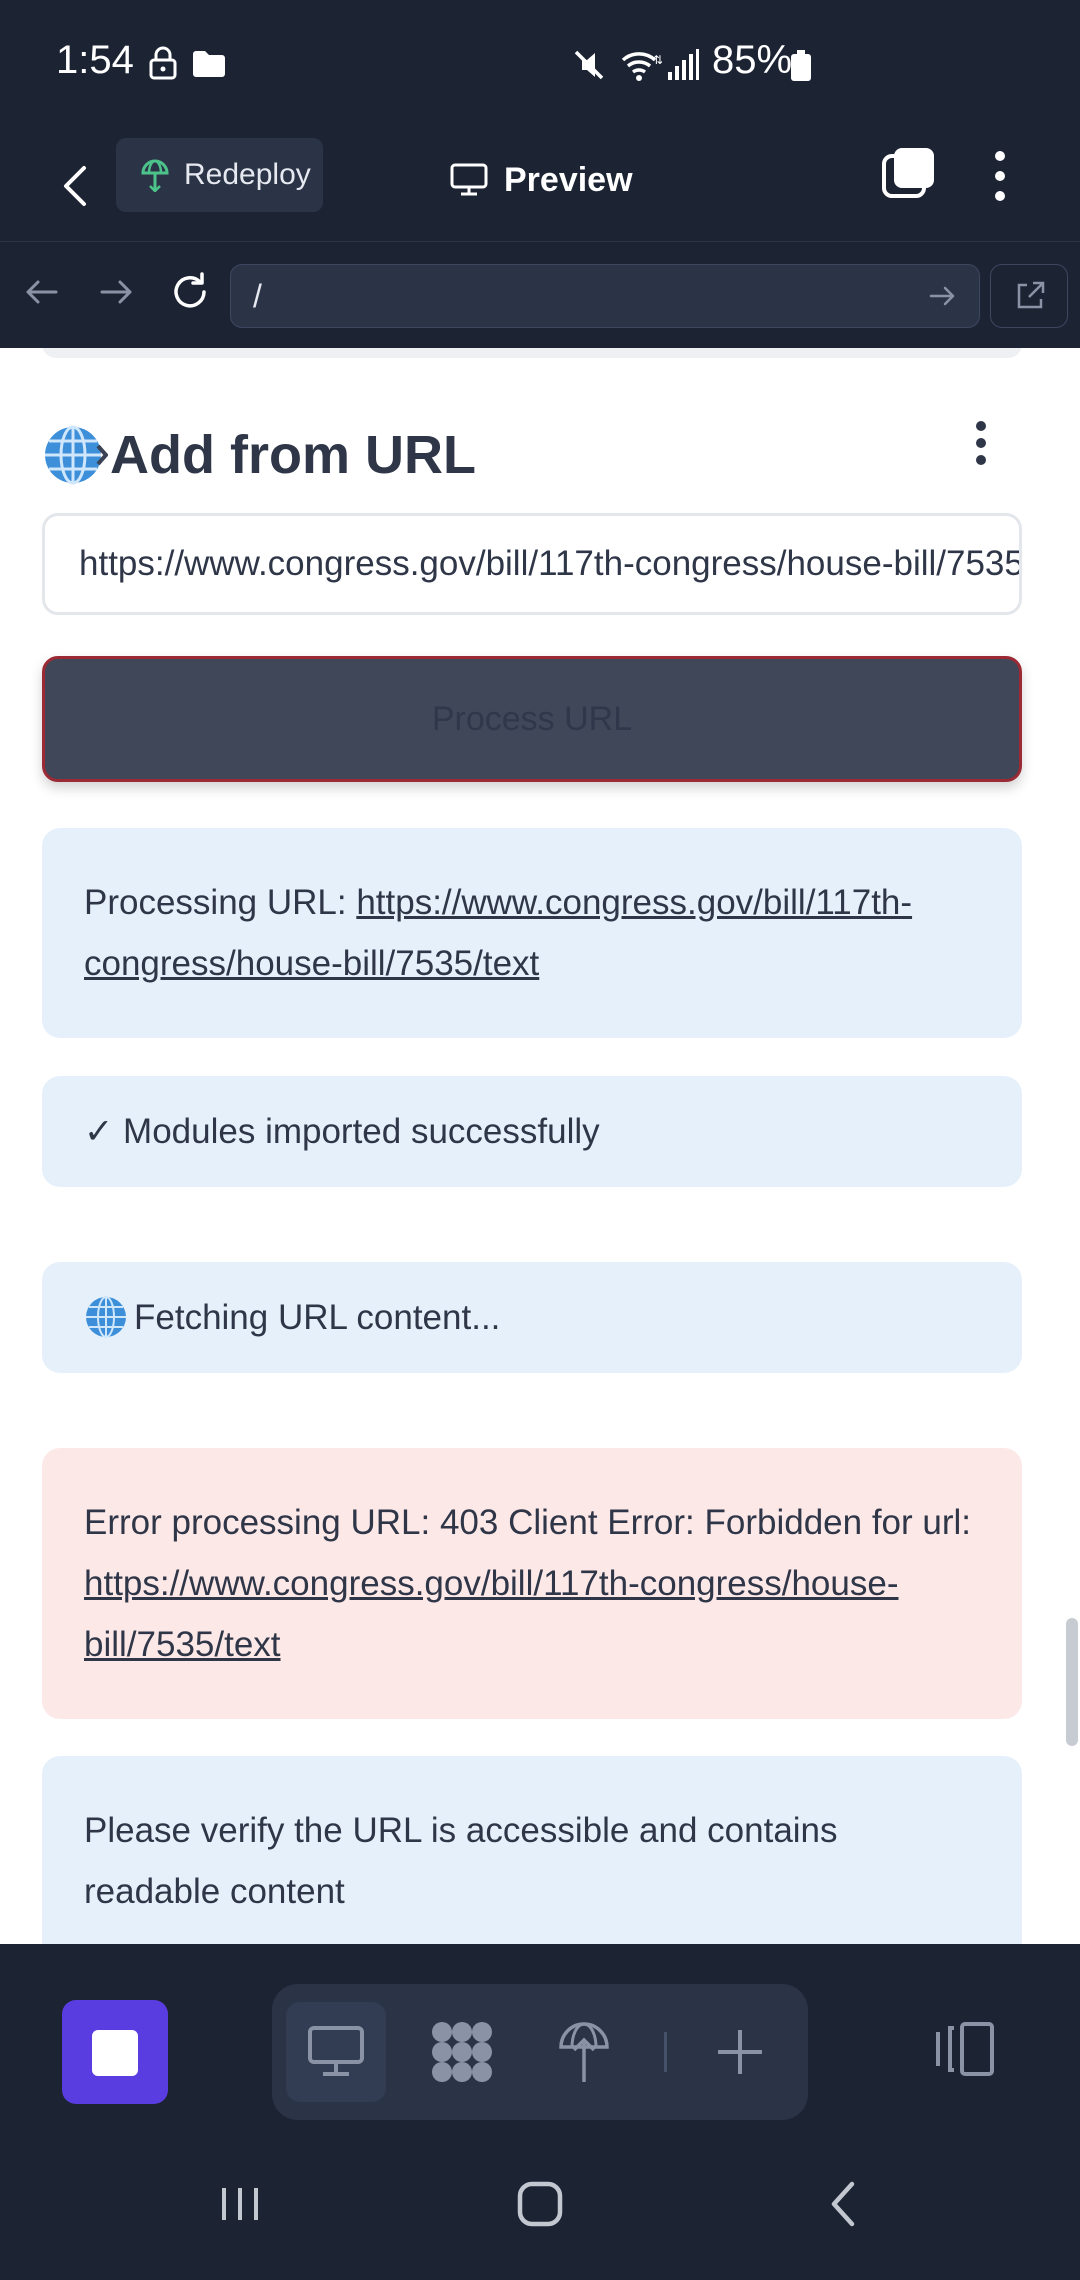 The image size is (1080, 2280). Describe the element at coordinates (605, 296) in the screenshot. I see `address-bar: /` at that location.